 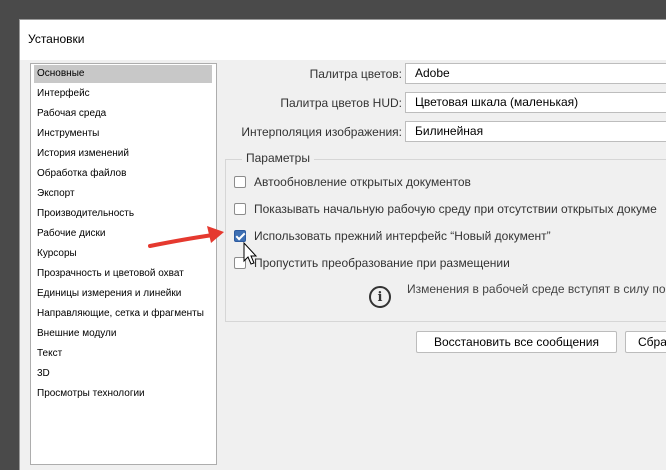 What do you see at coordinates (123, 114) in the screenshot?
I see `sidebar-item-workspace: Рабочая среда` at bounding box center [123, 114].